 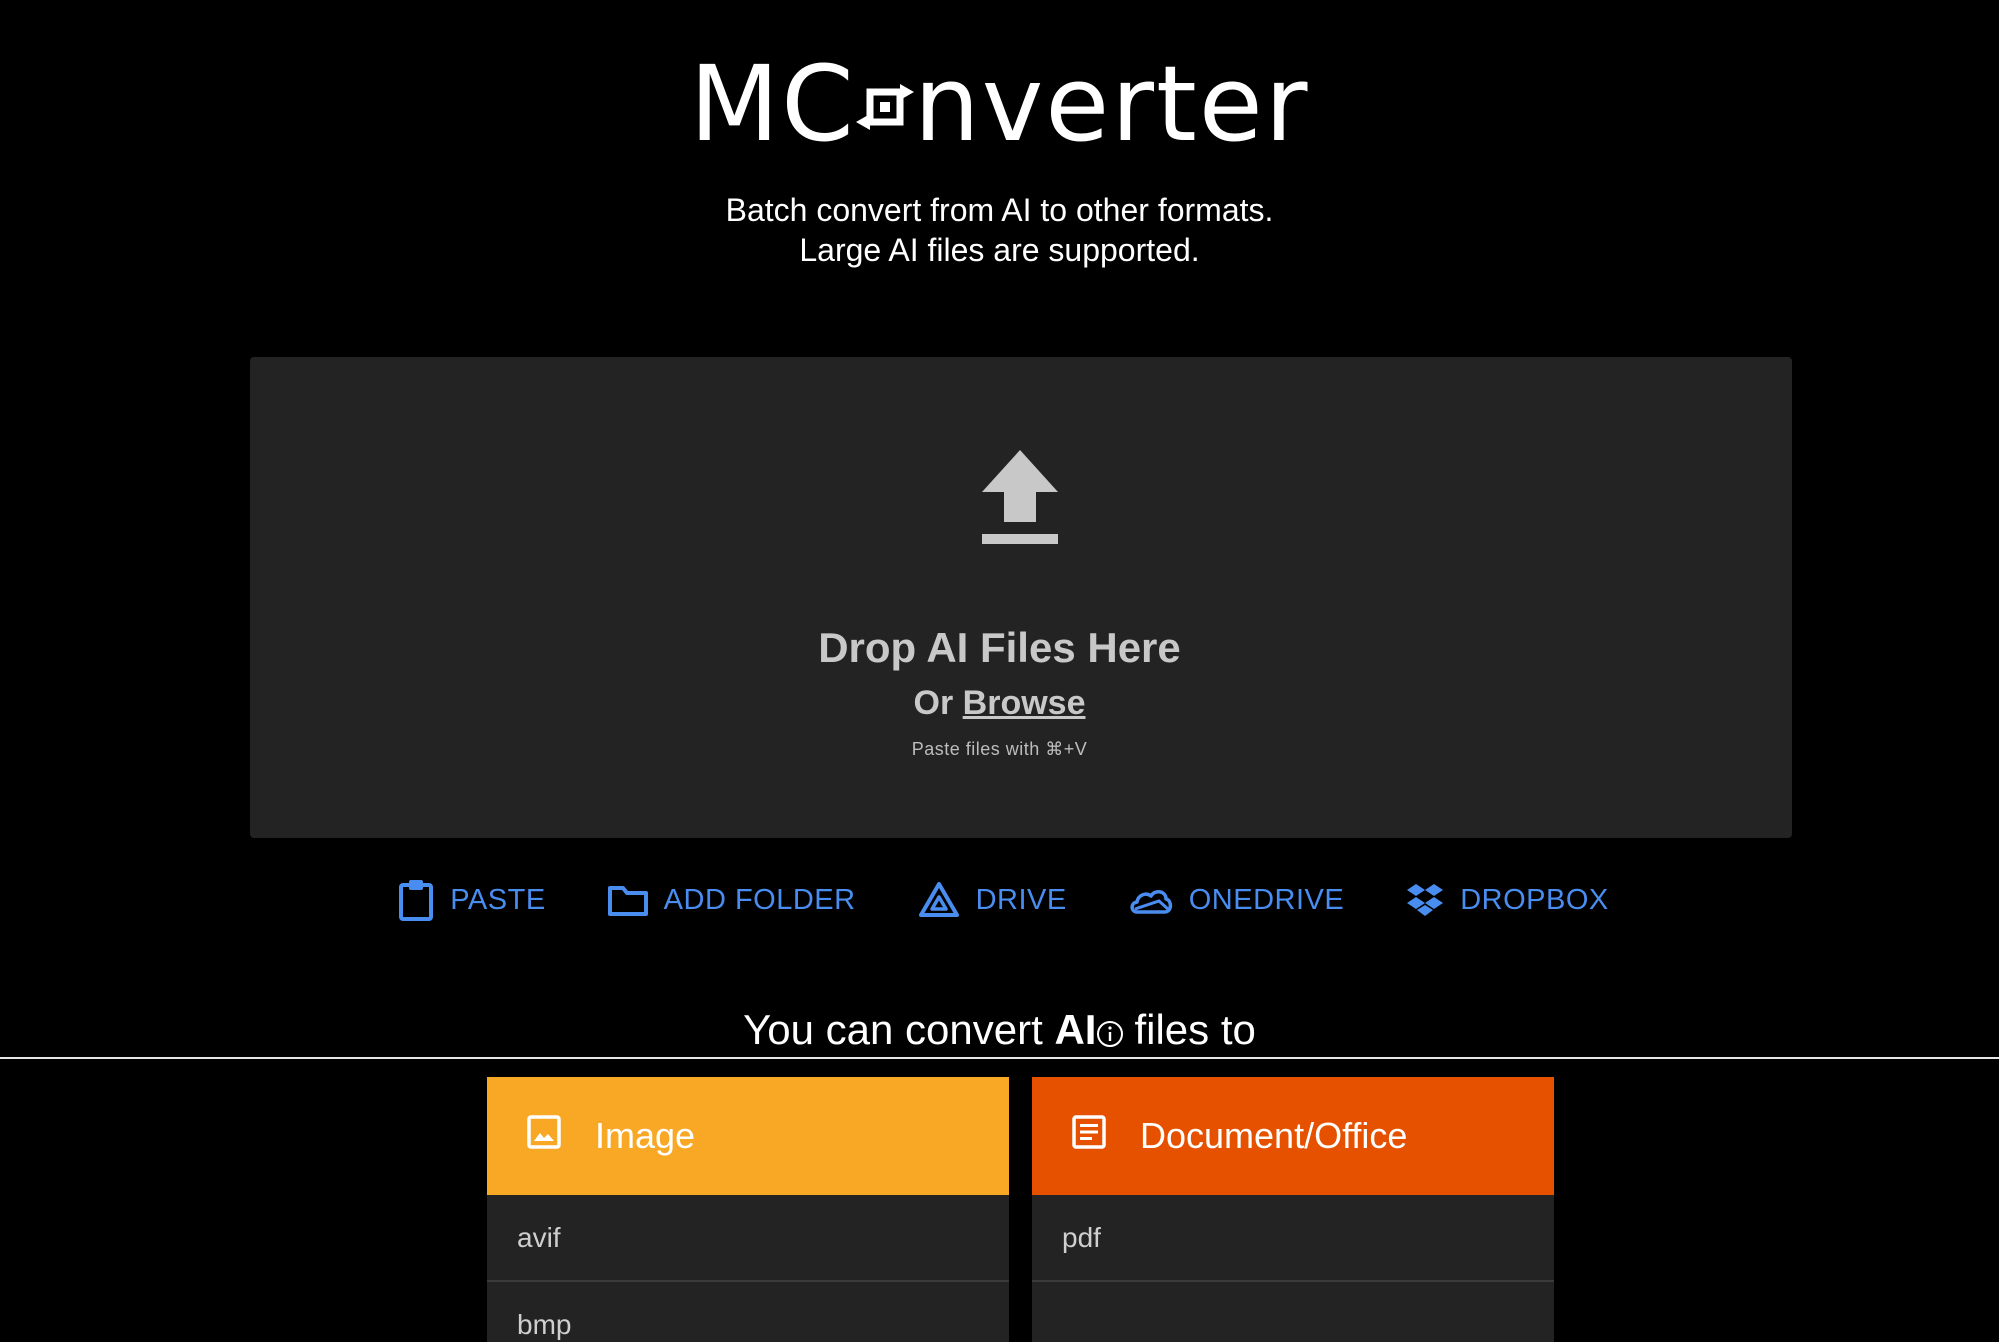 I want to click on document-icon, so click(x=1089, y=1136).